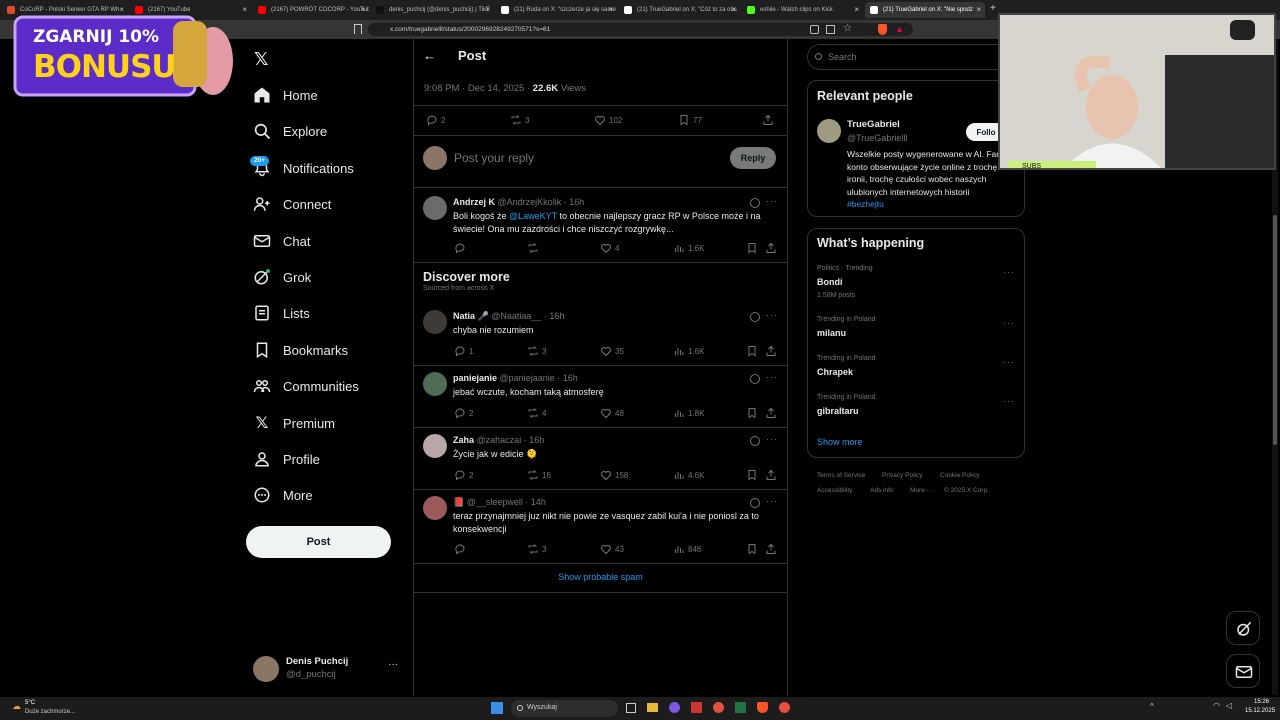 This screenshot has height=720, width=1280. Describe the element at coordinates (762, 707) in the screenshot. I see `brave-browser-icon` at that location.